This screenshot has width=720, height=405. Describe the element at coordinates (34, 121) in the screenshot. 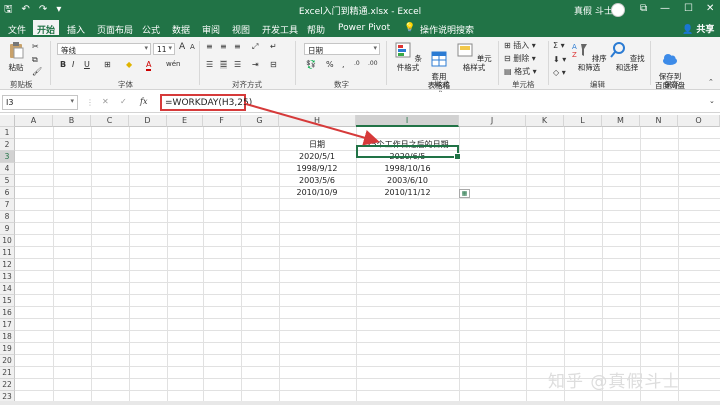

I see `column-header-a: A` at that location.